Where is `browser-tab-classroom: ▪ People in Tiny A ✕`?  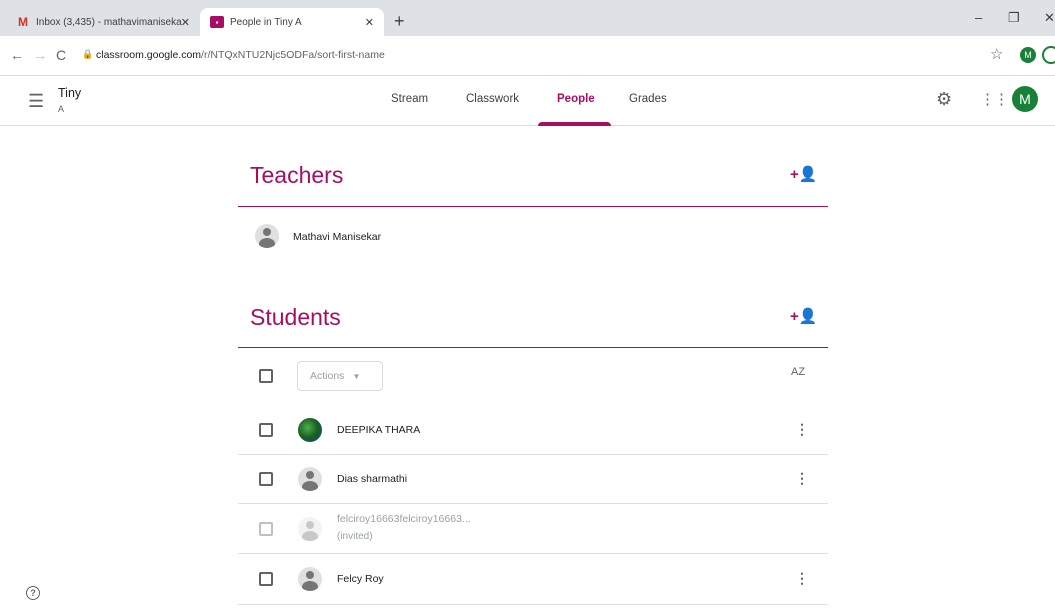
browser-tab-classroom: ▪ People in Tiny A ✕ is located at coordinates (292, 22).